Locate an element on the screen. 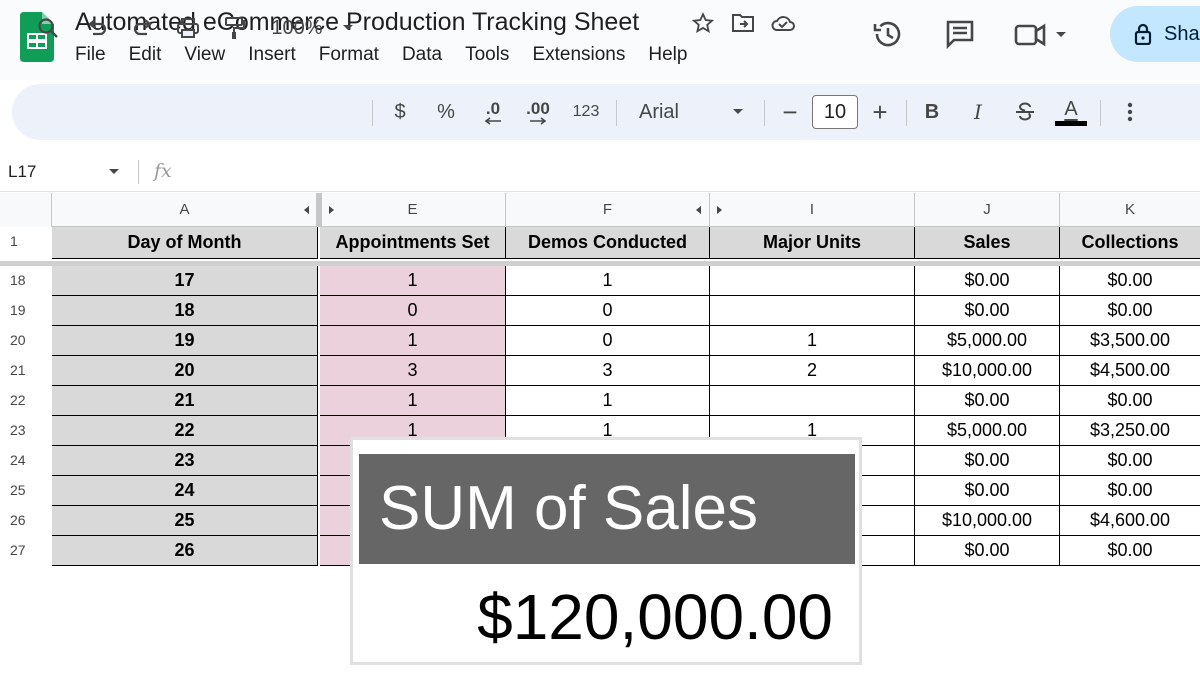 The image size is (1200, 678). row-number: 21 is located at coordinates (26, 370).